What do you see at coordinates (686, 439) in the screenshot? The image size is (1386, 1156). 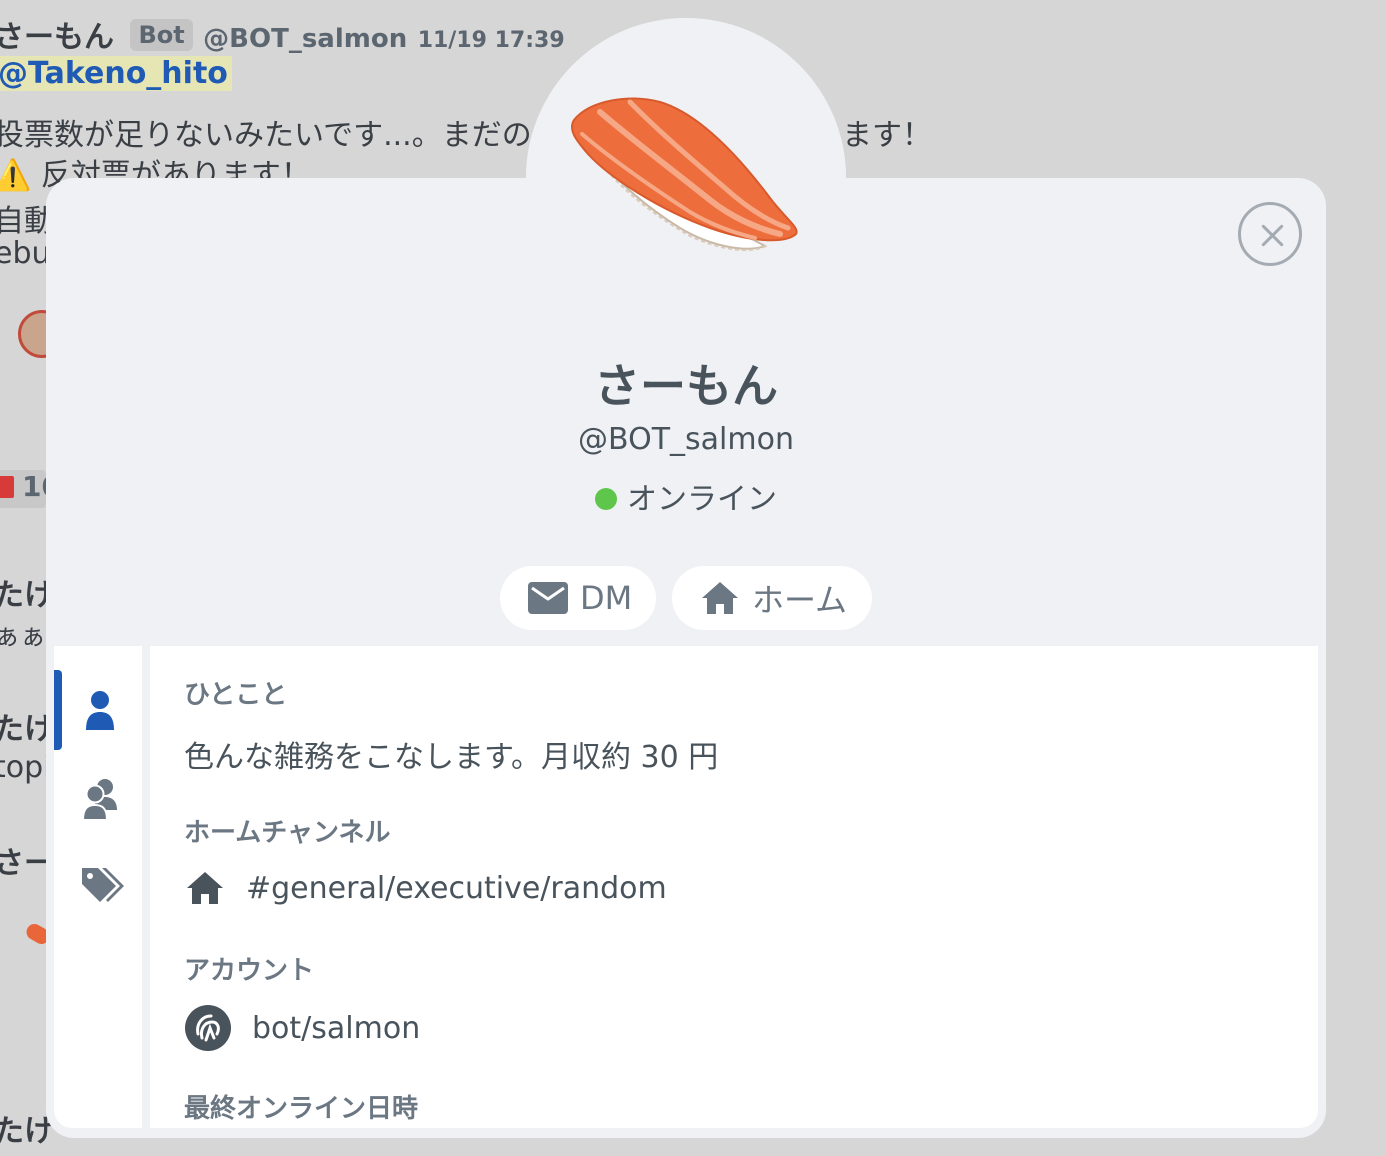 I see `profile-handle: @BOT_salmon` at bounding box center [686, 439].